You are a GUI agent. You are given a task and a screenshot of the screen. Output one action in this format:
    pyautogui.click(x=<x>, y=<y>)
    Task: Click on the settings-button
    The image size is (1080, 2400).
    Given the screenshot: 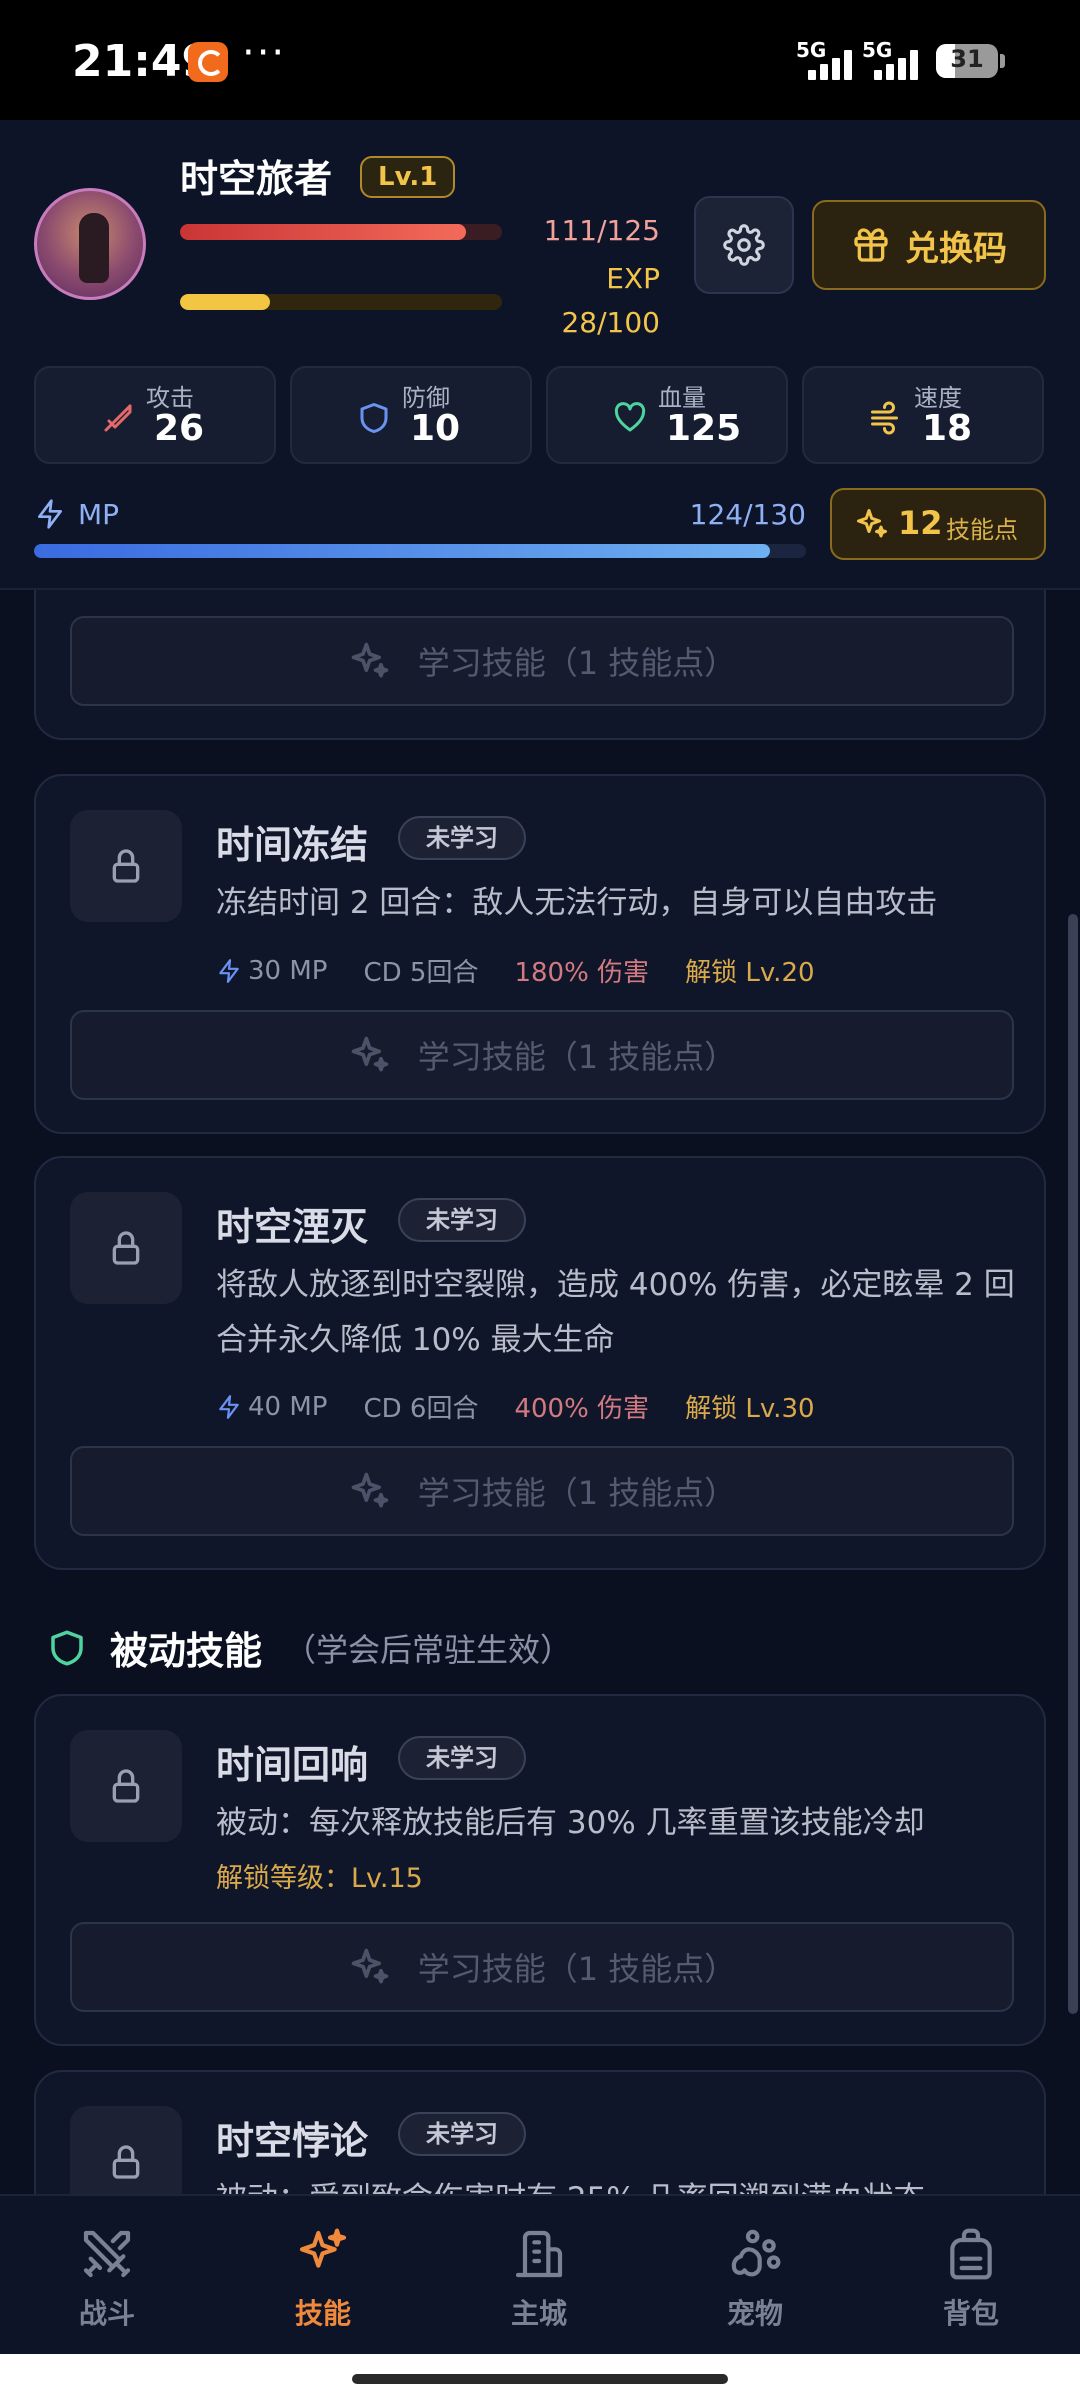 What is the action you would take?
    pyautogui.click(x=744, y=245)
    